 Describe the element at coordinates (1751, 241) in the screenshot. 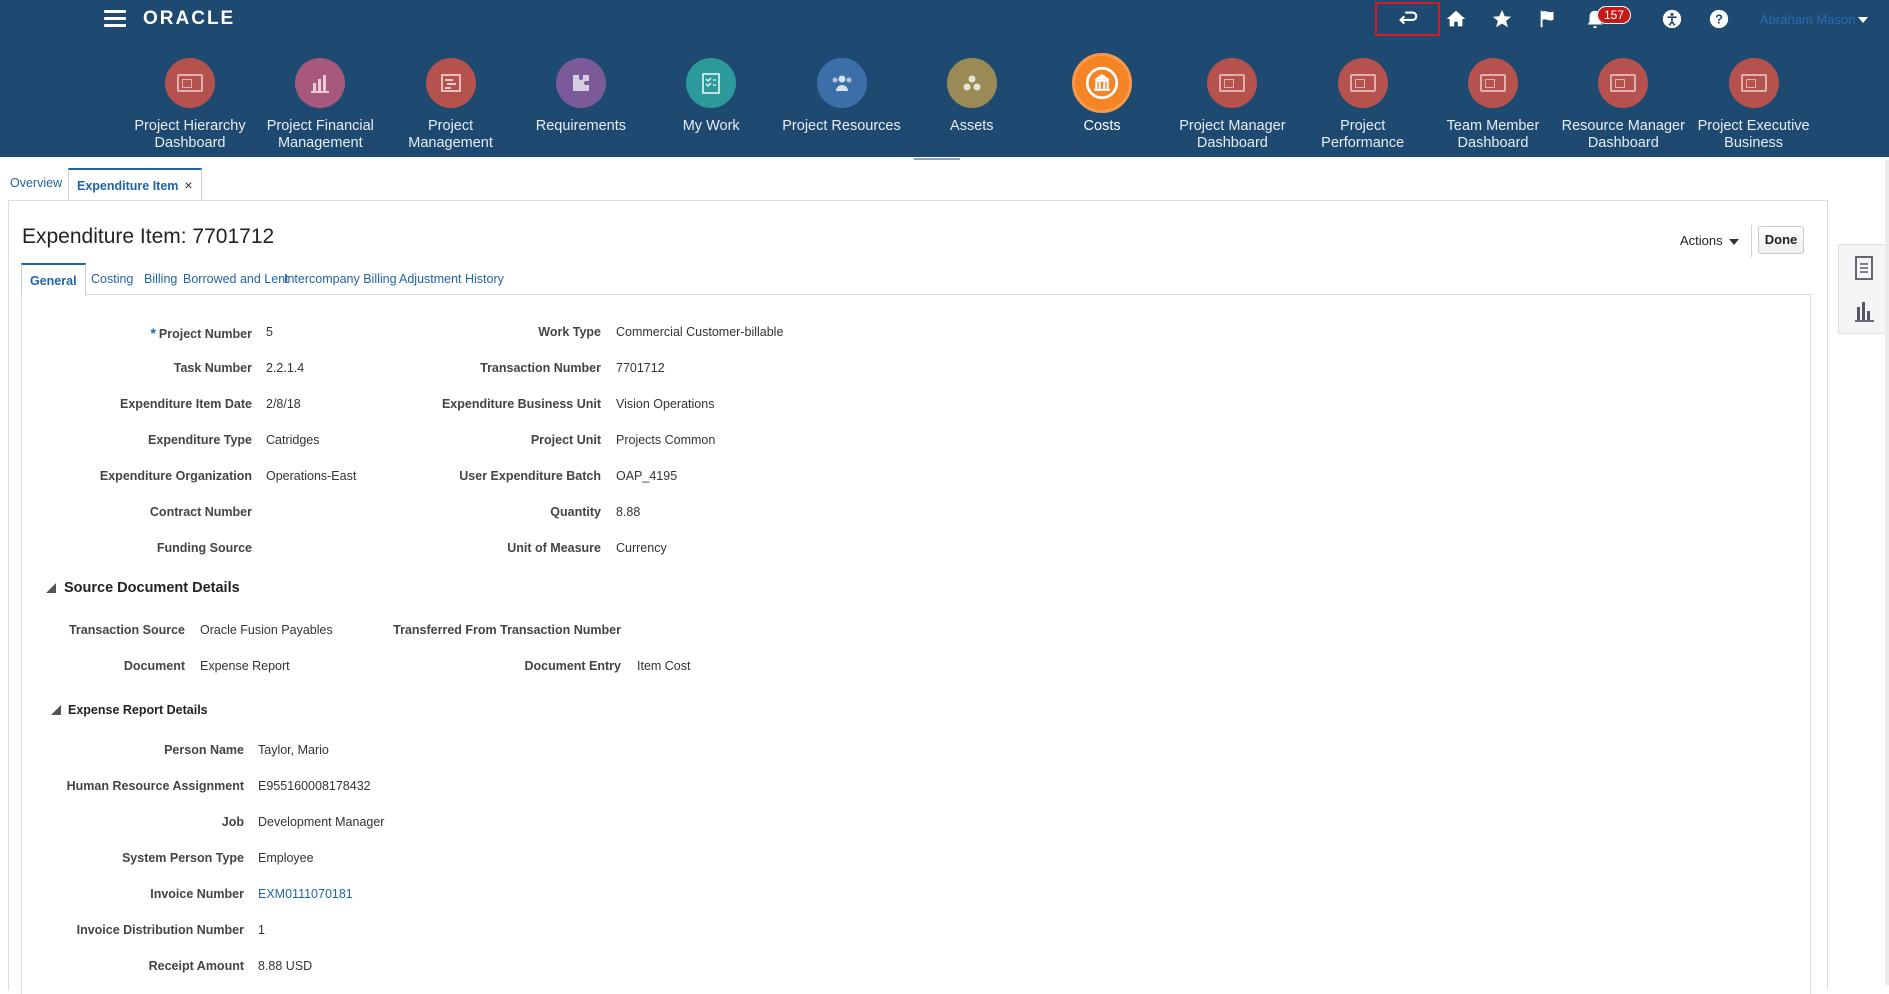

I see `toolbar-divider` at that location.